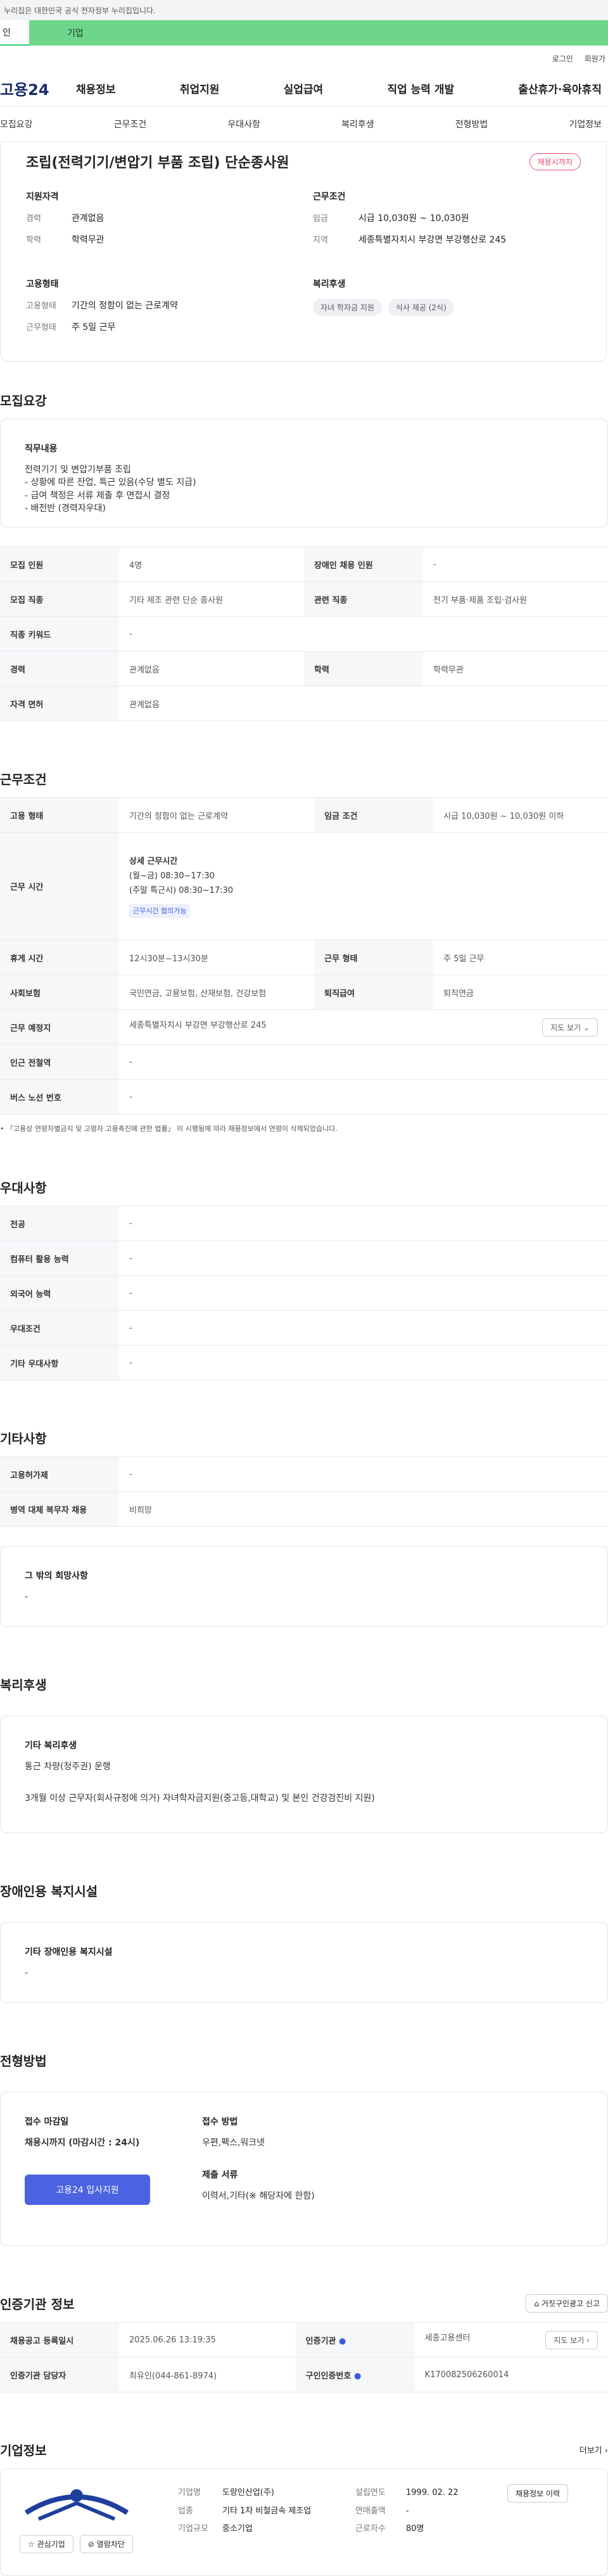 Image resolution: width=608 pixels, height=2576 pixels. What do you see at coordinates (87, 2190) in the screenshot?
I see `apply-button: 고용24 입사지원` at bounding box center [87, 2190].